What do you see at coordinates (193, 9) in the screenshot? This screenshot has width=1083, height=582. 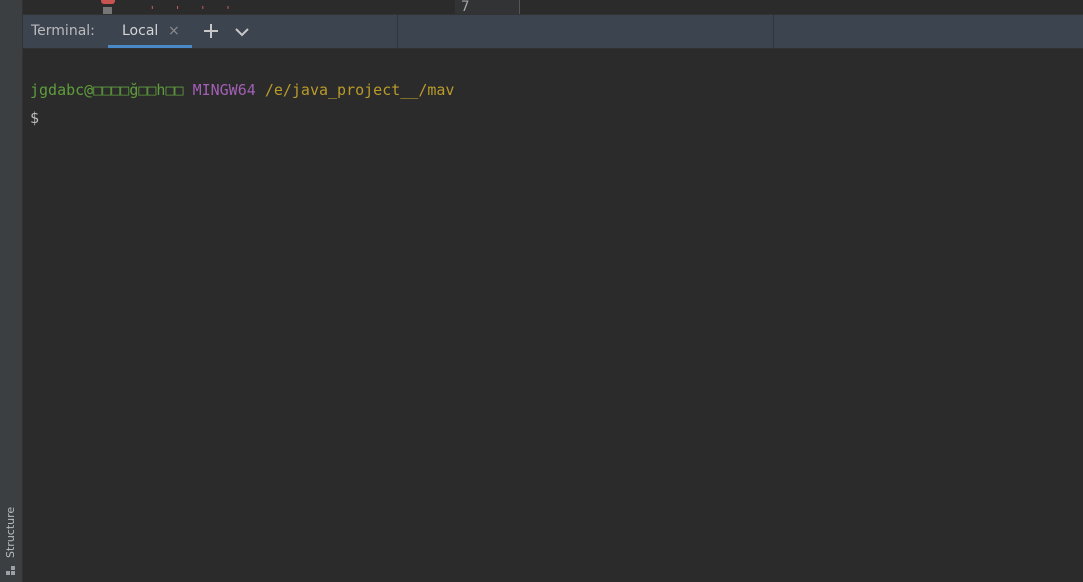 I see `editor-code-fragment: ' ' ' '` at bounding box center [193, 9].